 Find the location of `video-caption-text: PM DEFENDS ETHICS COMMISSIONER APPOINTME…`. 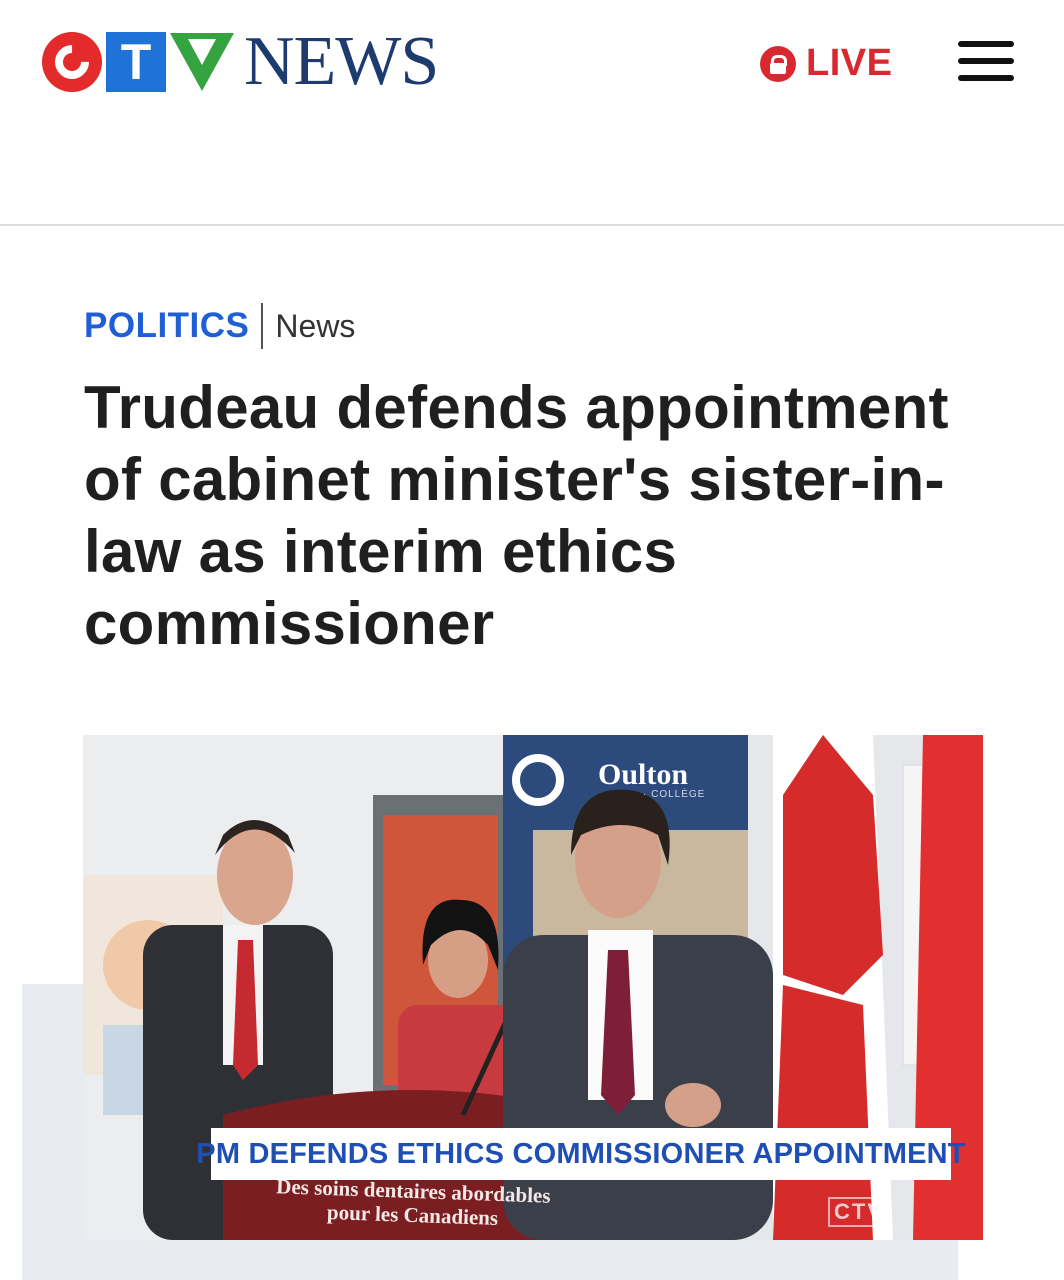

video-caption-text: PM DEFENDS ETHICS COMMISSIONER APPOINTME… is located at coordinates (581, 1153).